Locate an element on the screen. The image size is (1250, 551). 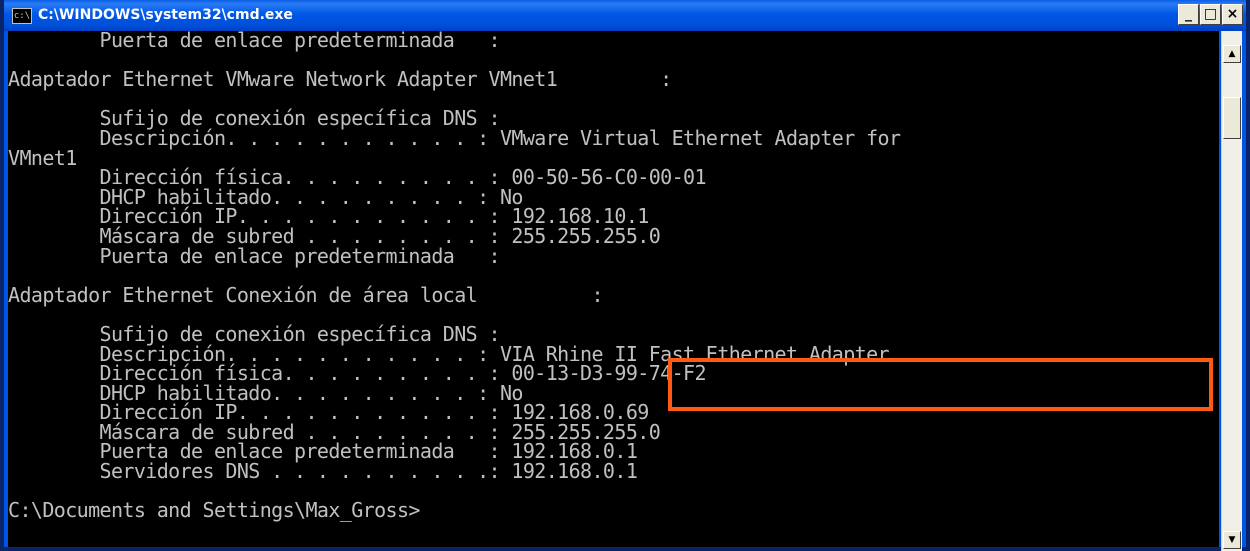
close-button: × is located at coordinates (1232, 14).